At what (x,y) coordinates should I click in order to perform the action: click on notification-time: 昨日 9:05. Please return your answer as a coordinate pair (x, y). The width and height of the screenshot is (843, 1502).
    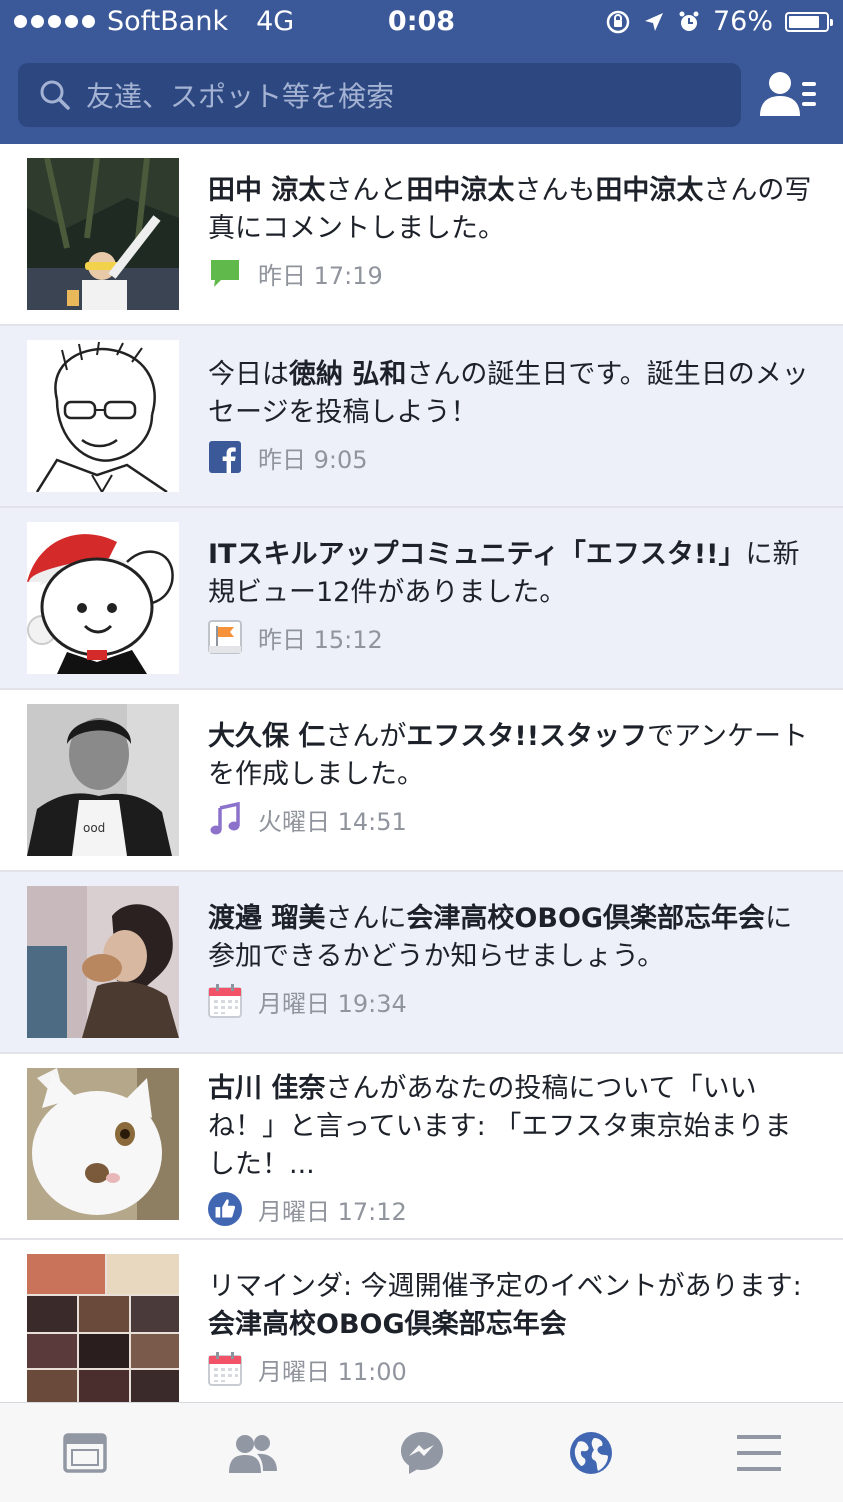
    Looking at the image, I should click on (313, 459).